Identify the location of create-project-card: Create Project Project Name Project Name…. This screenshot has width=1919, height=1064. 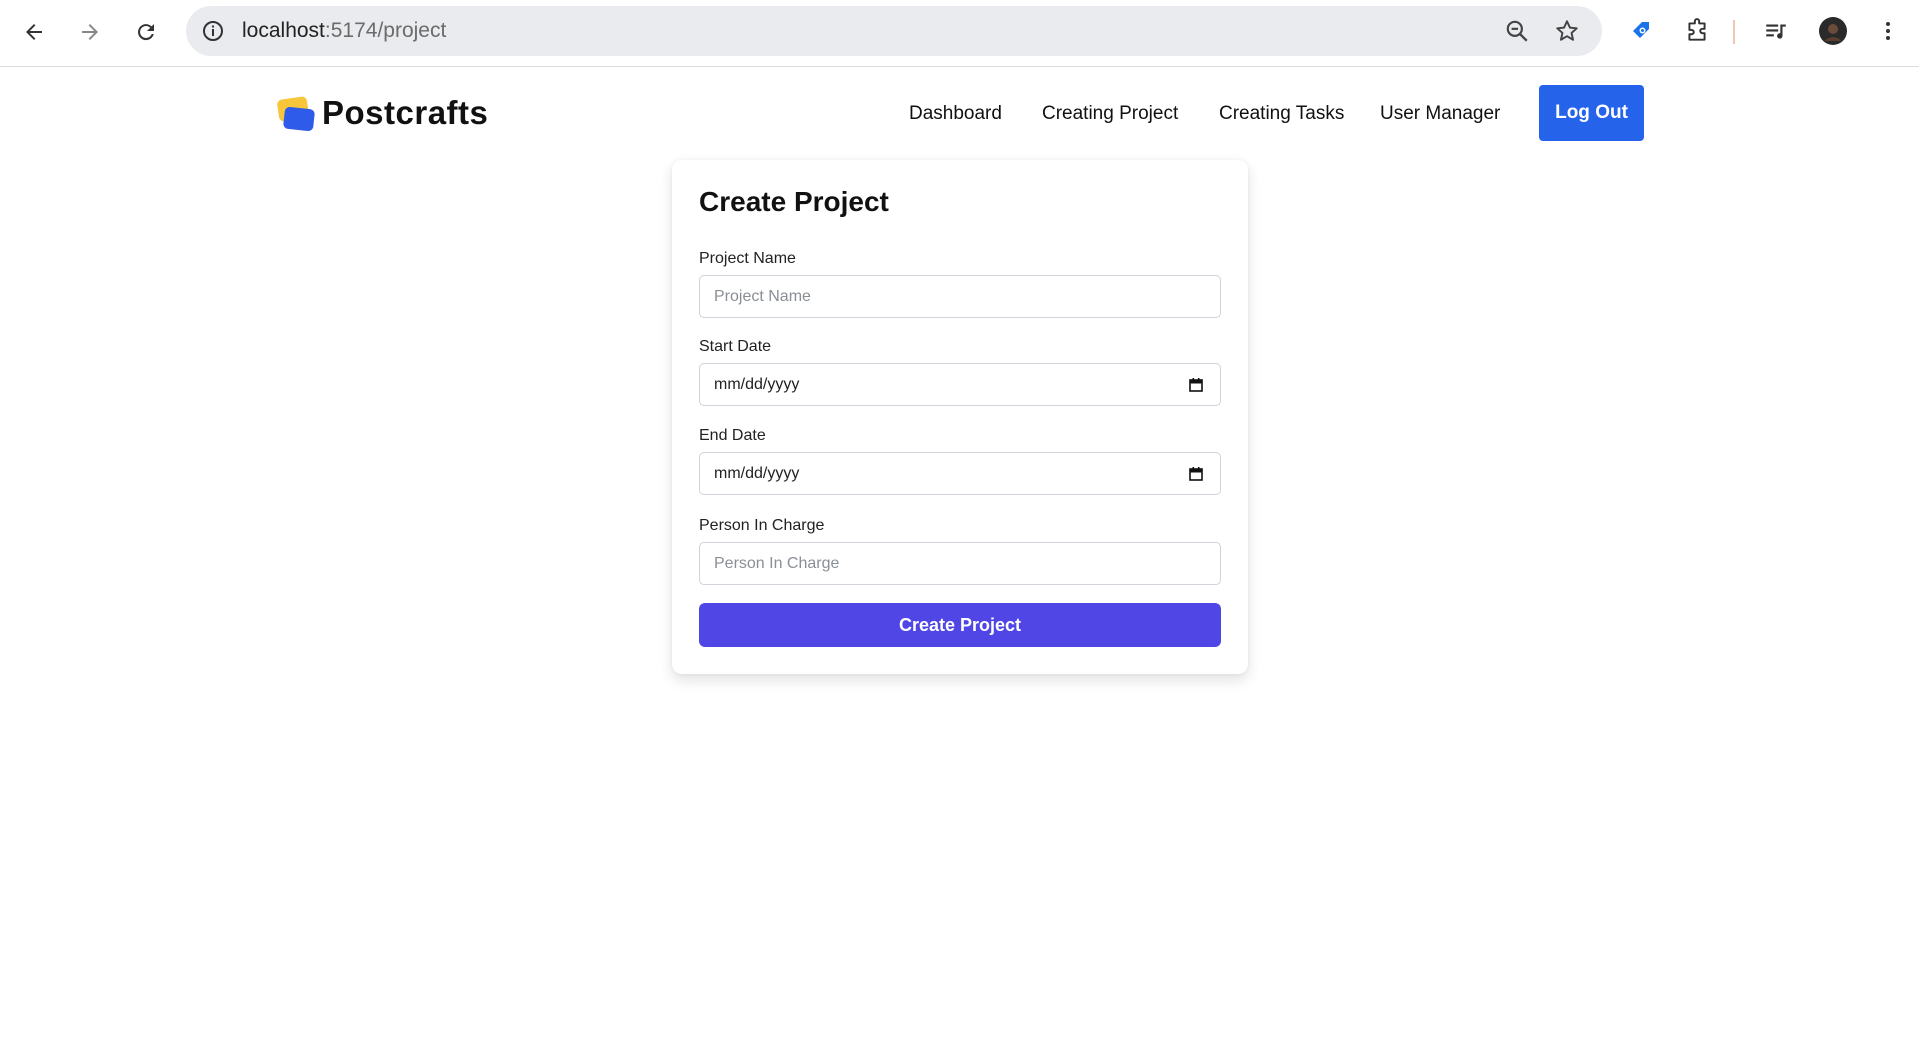
(960, 417).